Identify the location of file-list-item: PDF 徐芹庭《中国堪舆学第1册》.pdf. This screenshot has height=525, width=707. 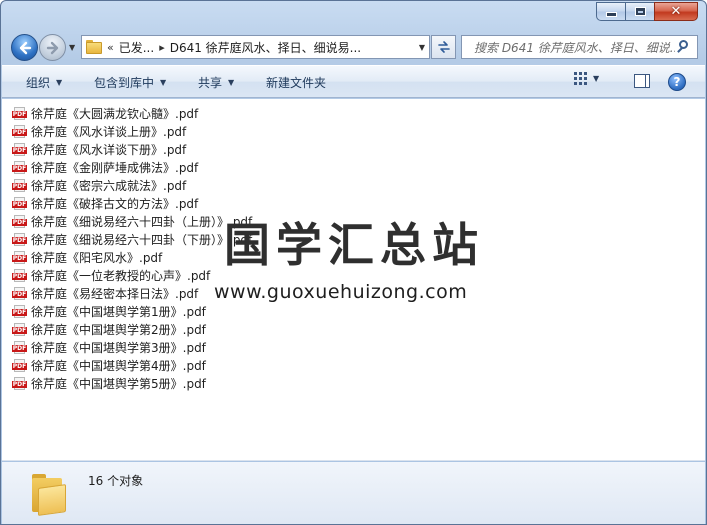
(132, 311).